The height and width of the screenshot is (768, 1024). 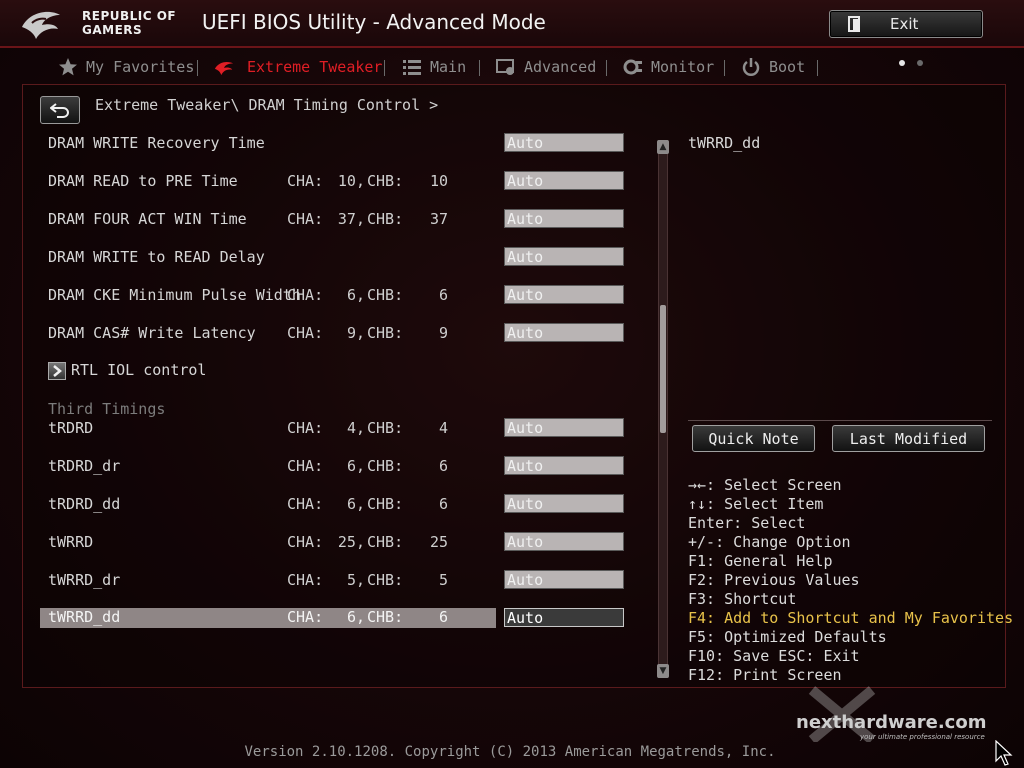 I want to click on brand-name: REPUBLIC OF GAMERS, so click(x=142, y=23).